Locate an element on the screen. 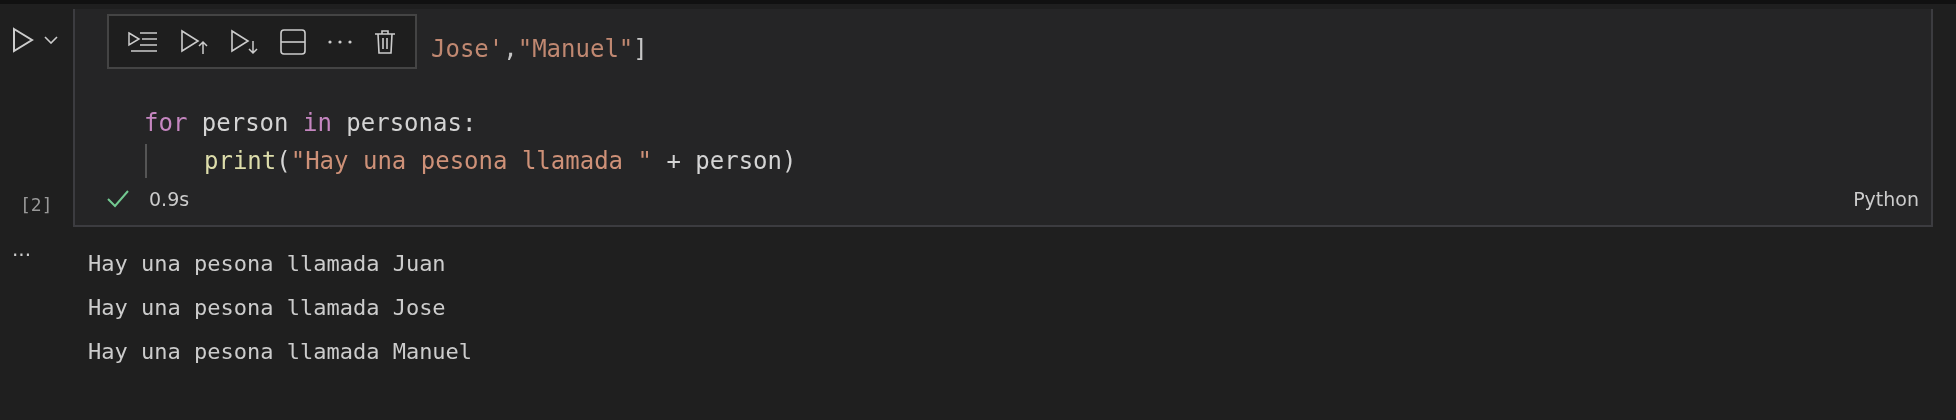 The width and height of the screenshot is (1956, 420). run-with-down-arrow-icon is located at coordinates (244, 41).